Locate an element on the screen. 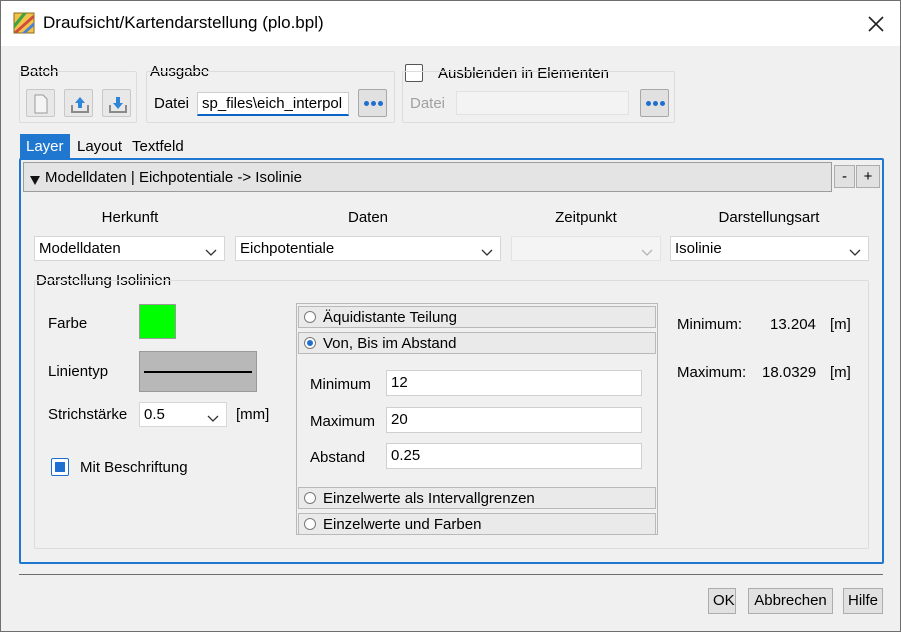 Image resolution: width=901 pixels, height=632 pixels. add-layer-button: + is located at coordinates (868, 176).